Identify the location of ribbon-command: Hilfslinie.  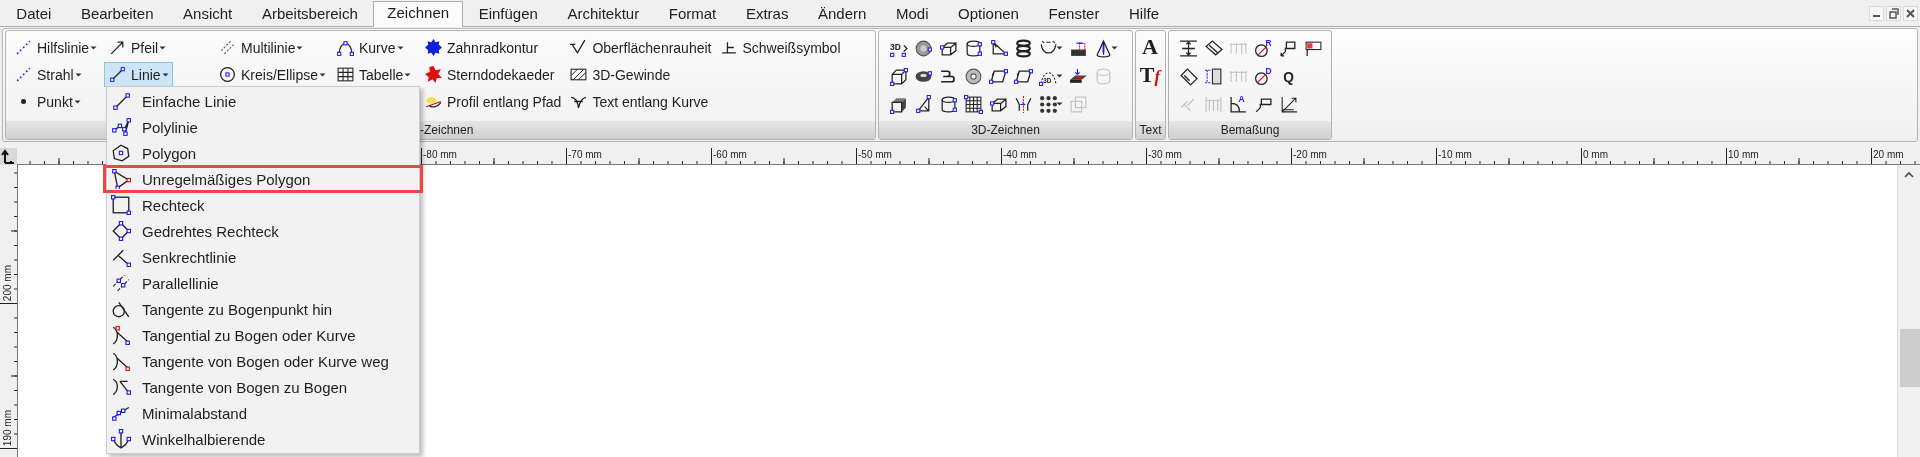
(56, 47).